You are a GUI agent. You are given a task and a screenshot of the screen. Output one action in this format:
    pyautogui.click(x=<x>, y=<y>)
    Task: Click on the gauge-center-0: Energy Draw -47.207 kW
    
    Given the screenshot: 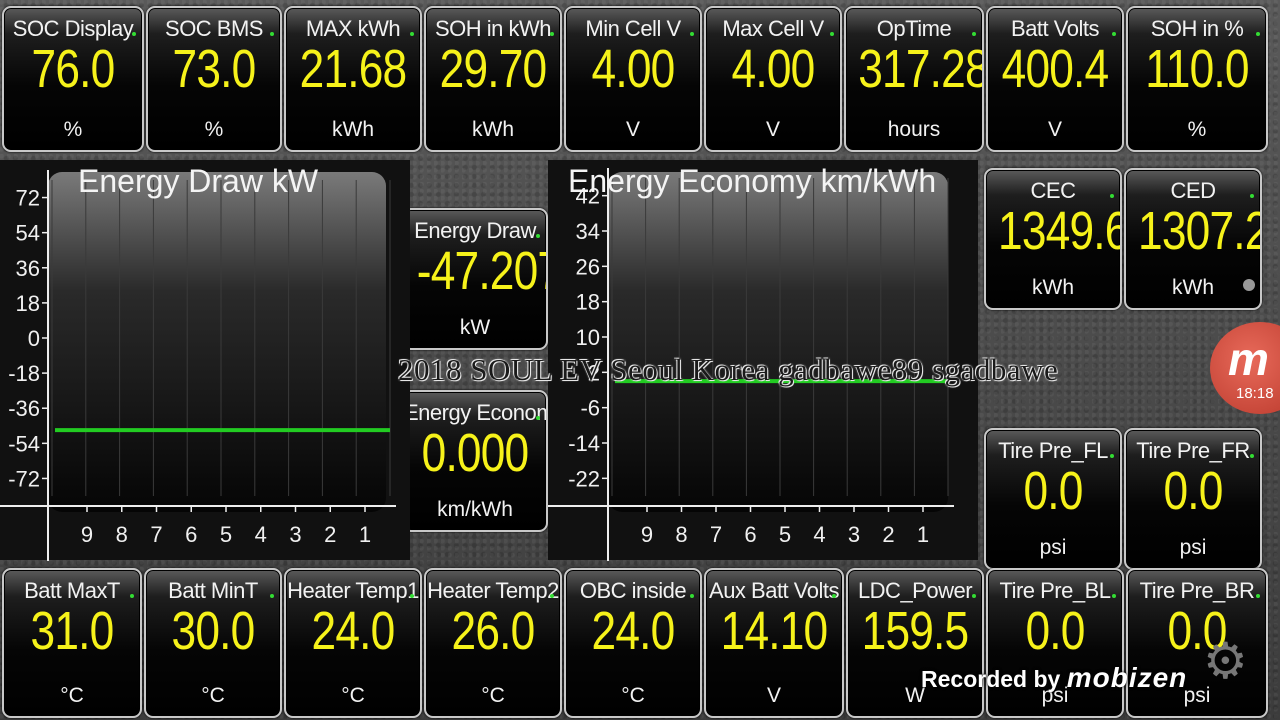 What is the action you would take?
    pyautogui.click(x=475, y=279)
    